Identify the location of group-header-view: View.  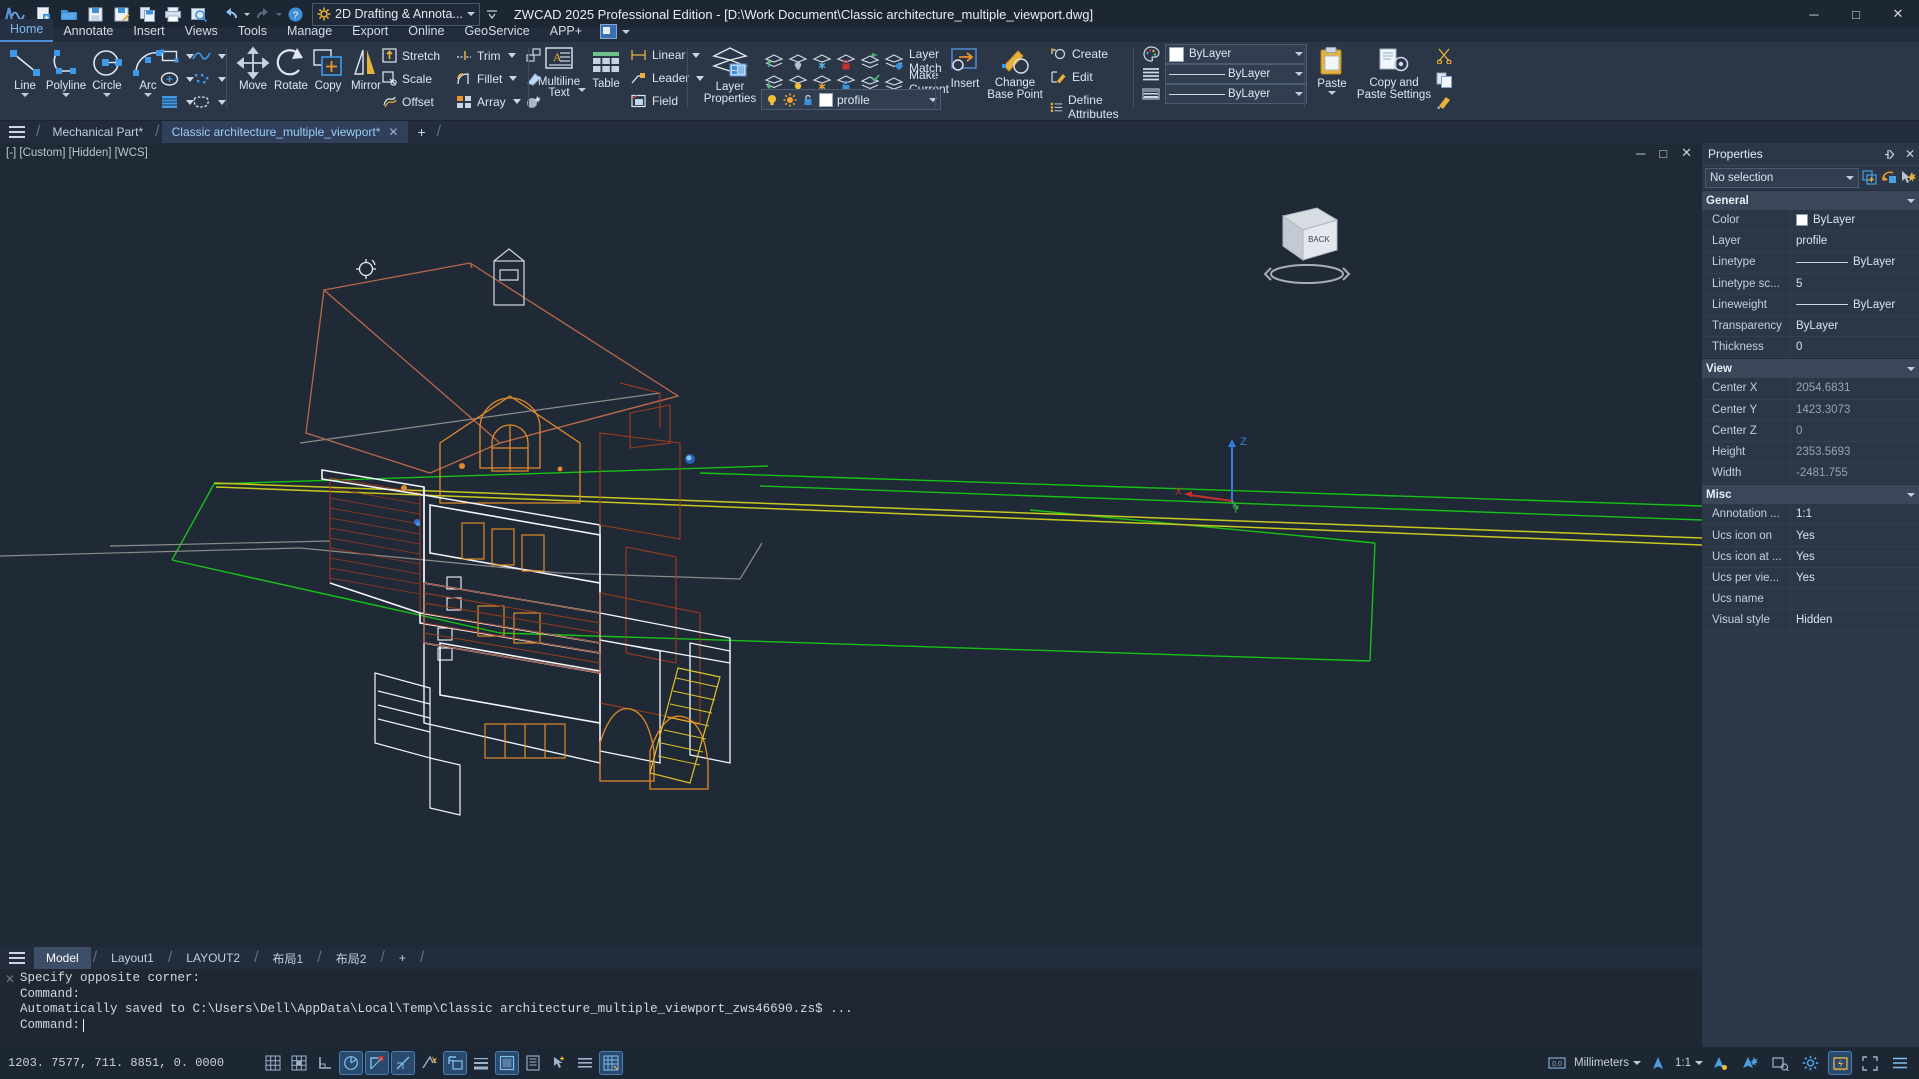
(1810, 368).